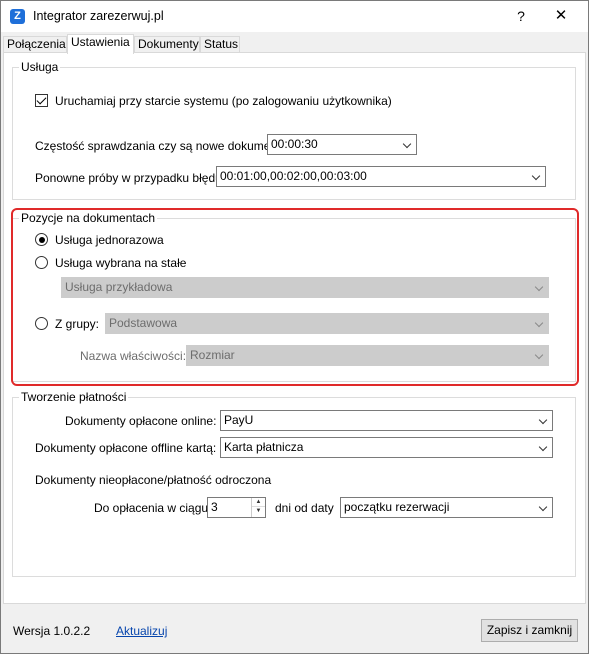 This screenshot has height=654, width=589. Describe the element at coordinates (264, 447) in the screenshot. I see `offline-value: Karta płatnicza` at that location.